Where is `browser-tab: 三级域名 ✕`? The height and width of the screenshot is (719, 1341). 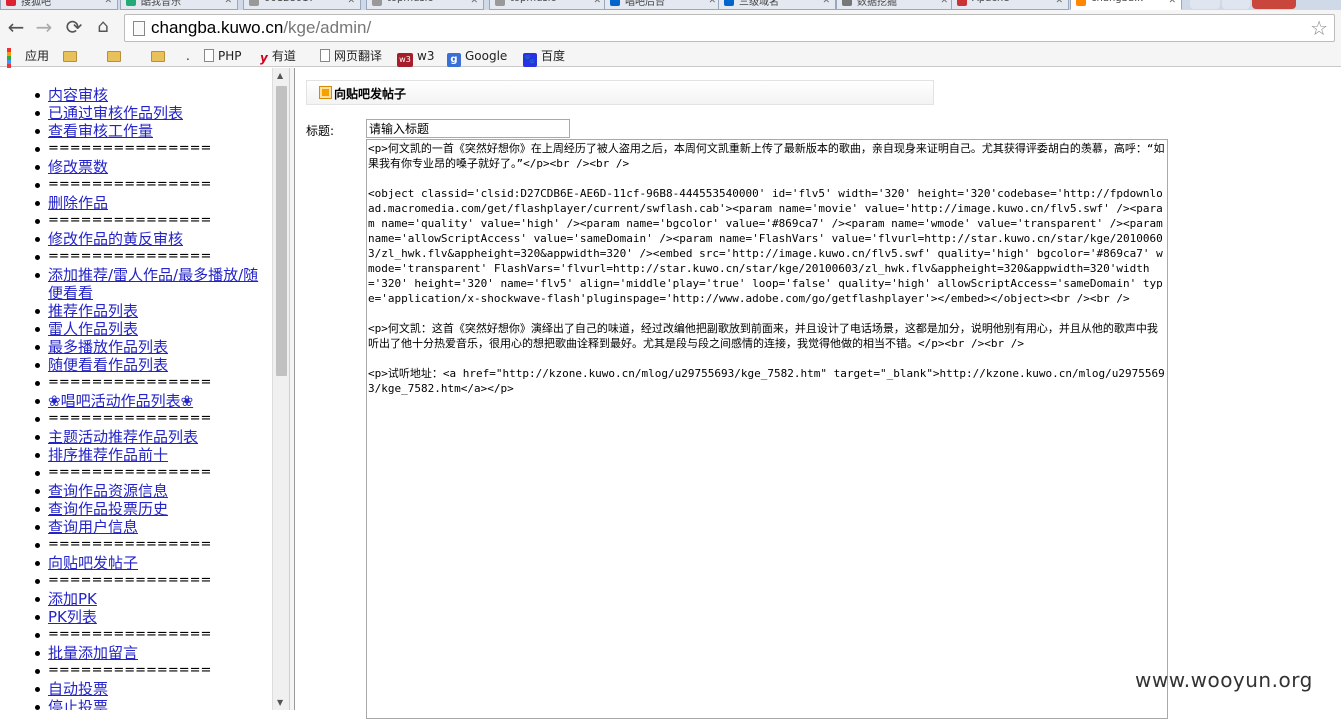 browser-tab: 三级域名 ✕ is located at coordinates (777, 5).